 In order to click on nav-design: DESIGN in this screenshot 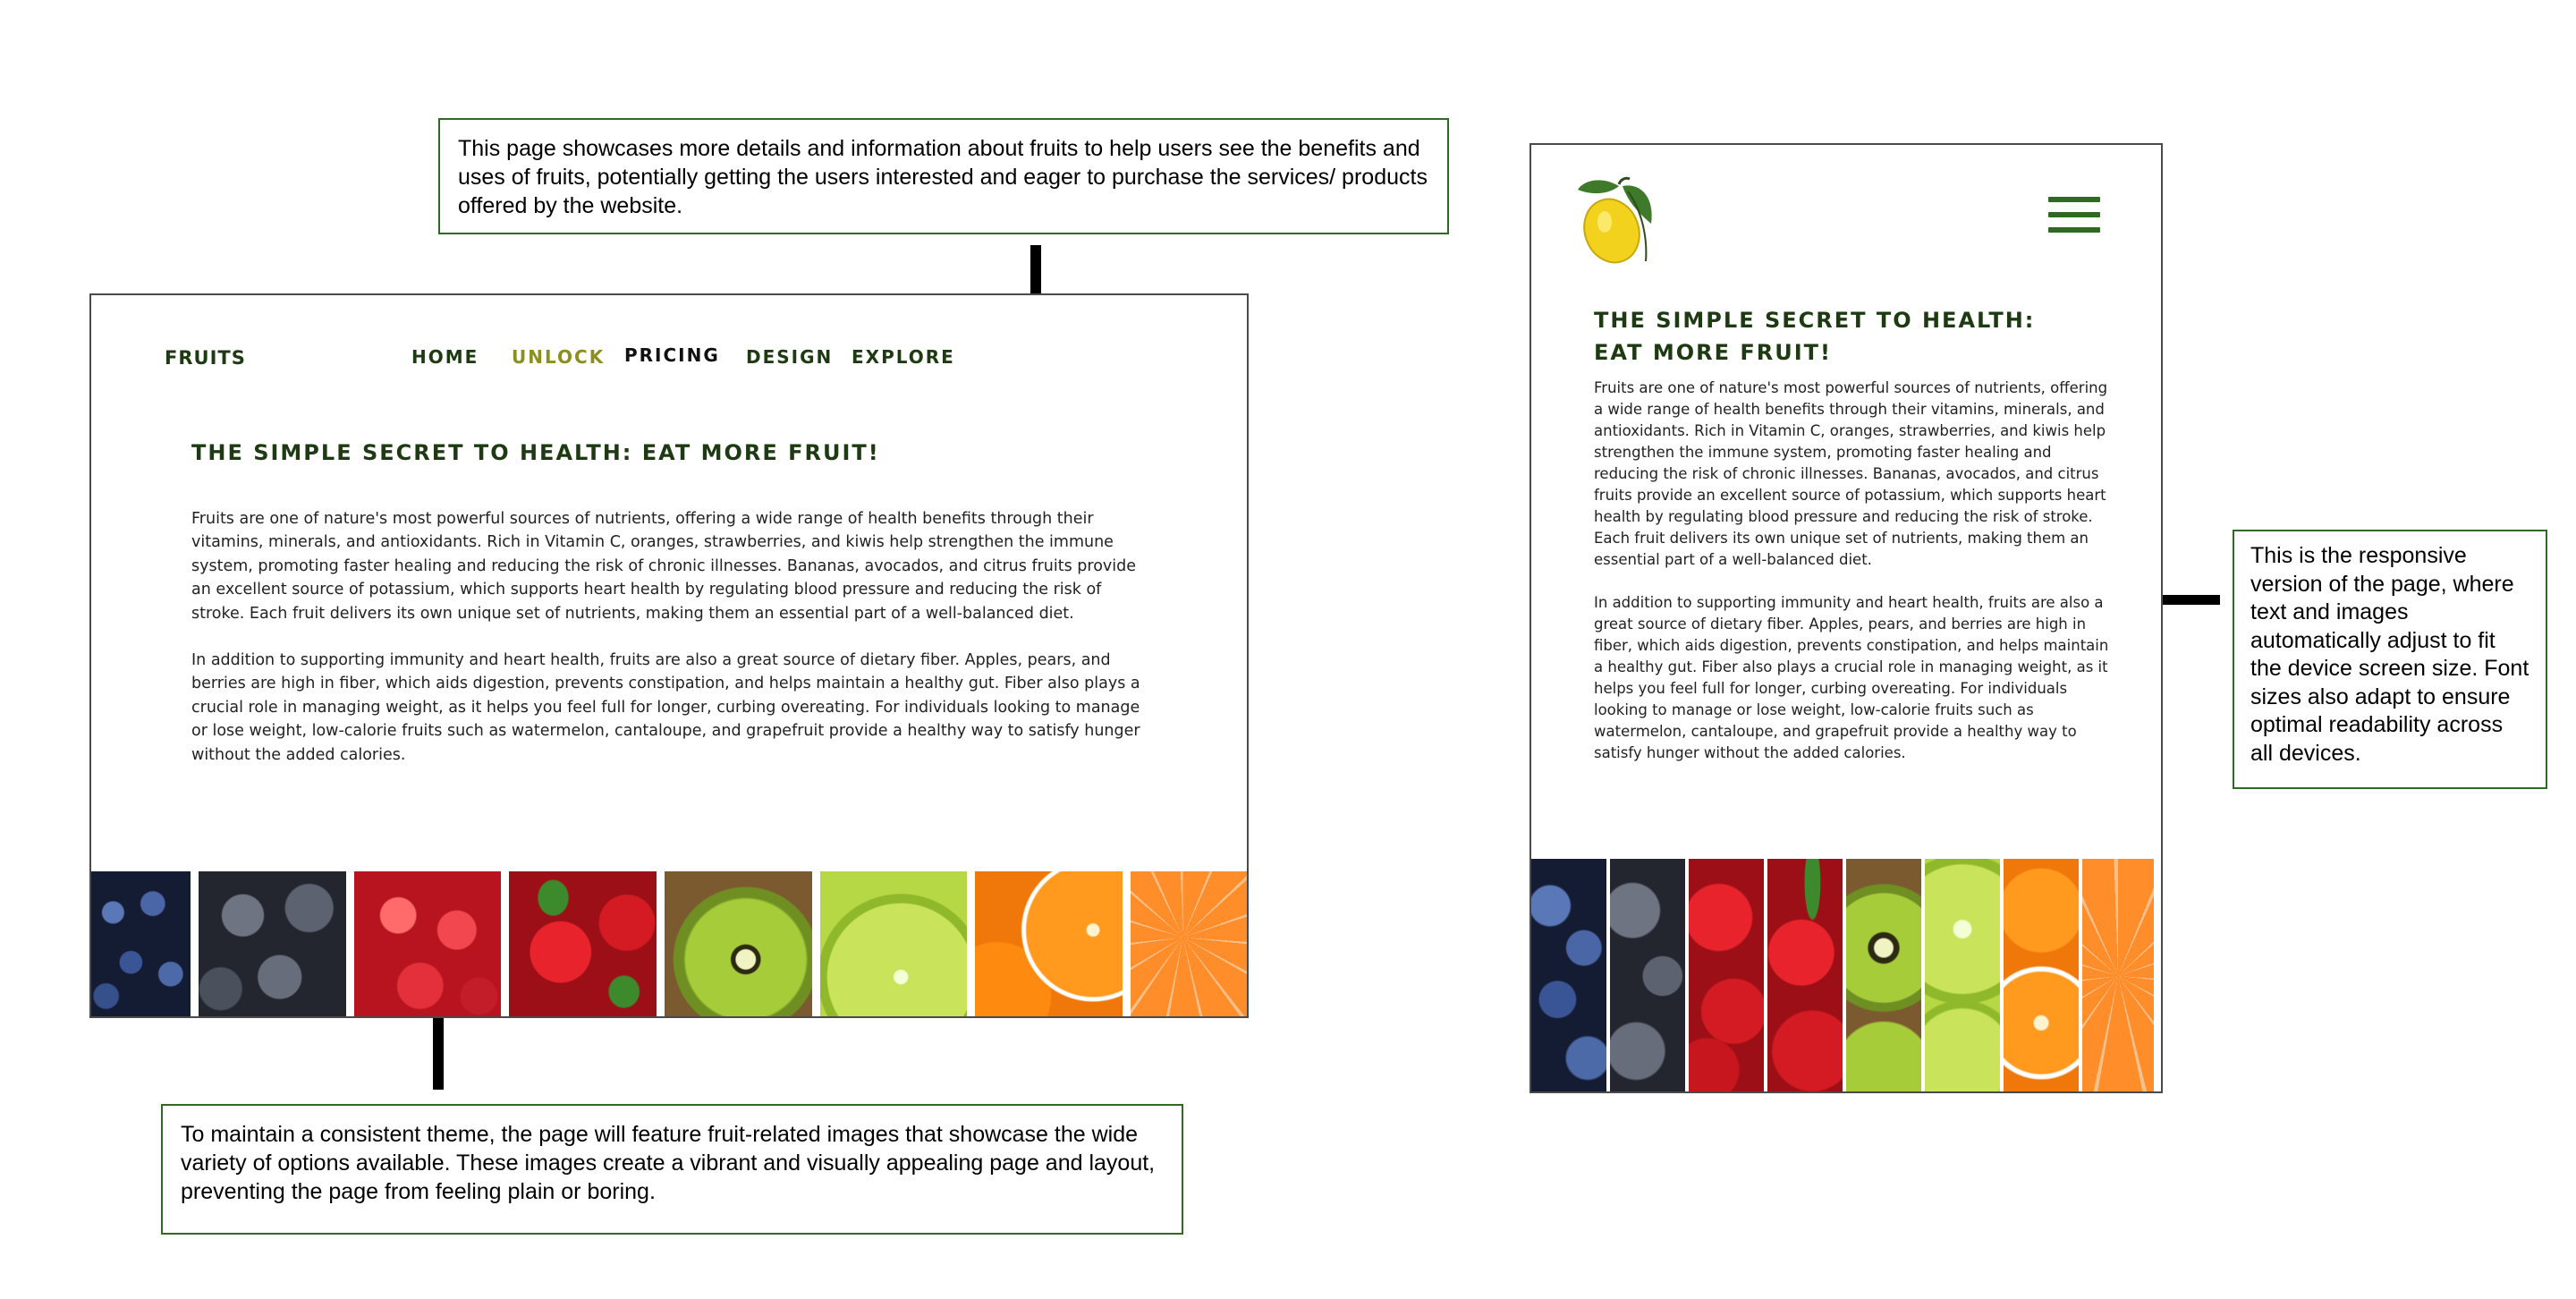, I will do `click(789, 357)`.